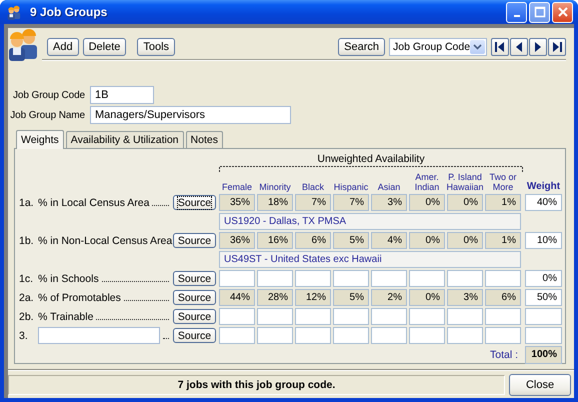 The width and height of the screenshot is (578, 402). Describe the element at coordinates (427, 182) in the screenshot. I see `column-header: Amer. Indian` at that location.